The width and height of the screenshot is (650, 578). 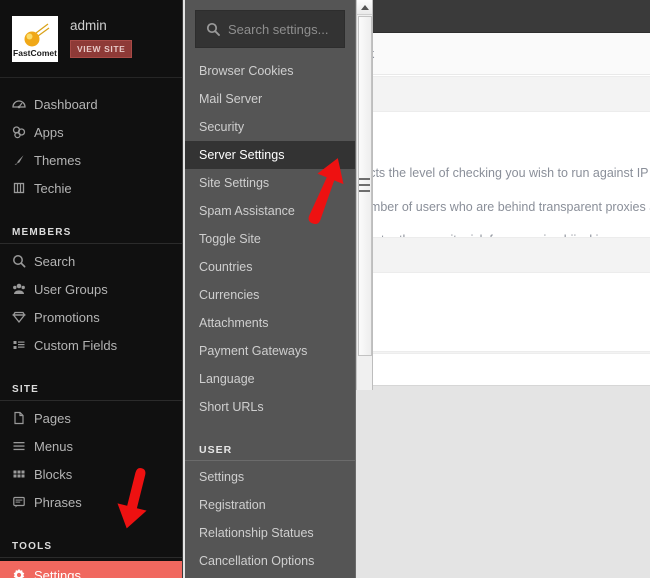 I want to click on settings-item-site-settings: Site Settings, so click(x=270, y=183).